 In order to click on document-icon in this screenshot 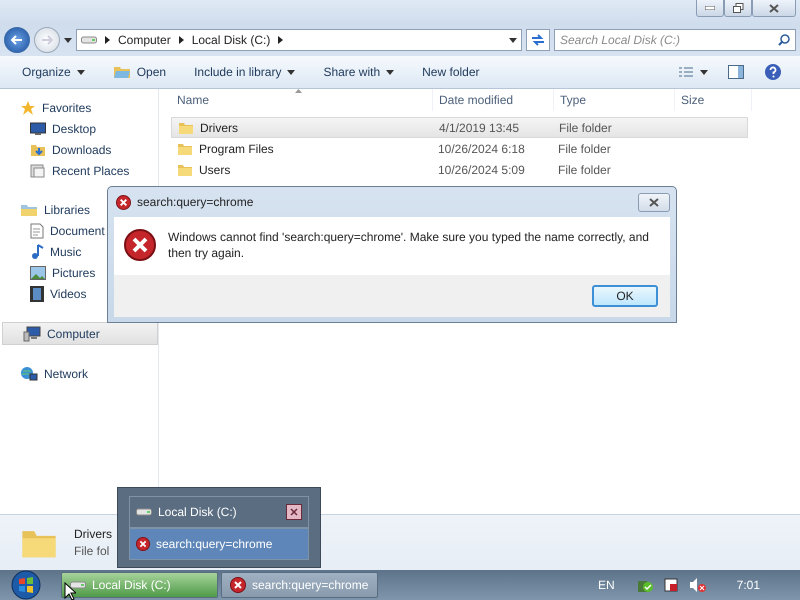, I will do `click(37, 230)`.